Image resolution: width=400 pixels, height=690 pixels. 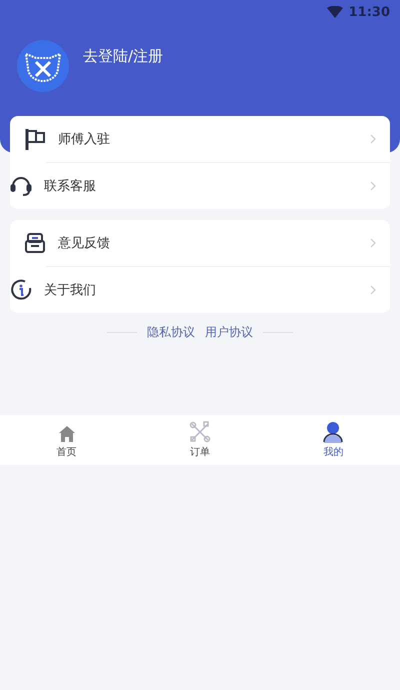 What do you see at coordinates (218, 185) in the screenshot?
I see `menu-item: 联系客服` at bounding box center [218, 185].